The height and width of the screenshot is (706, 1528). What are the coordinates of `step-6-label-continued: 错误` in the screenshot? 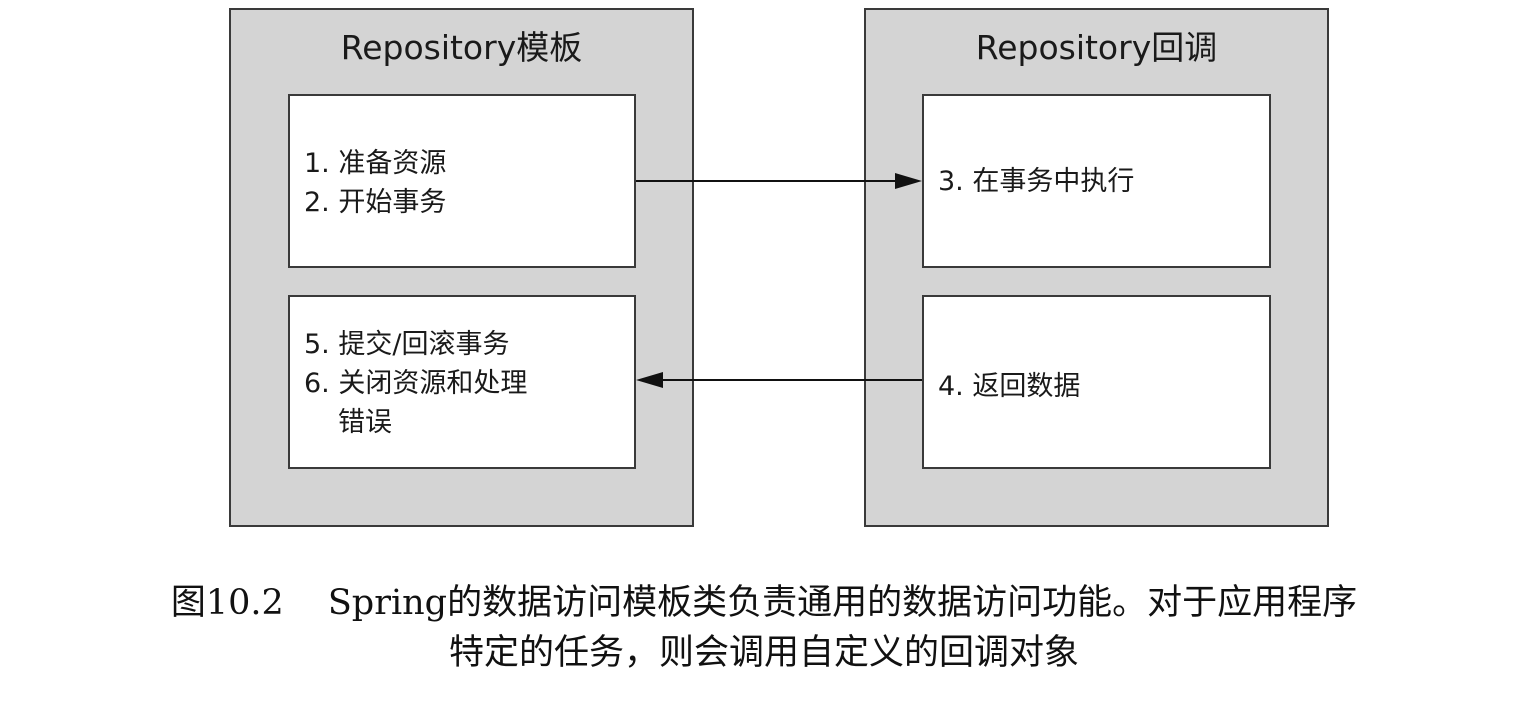 It's located at (365, 422).